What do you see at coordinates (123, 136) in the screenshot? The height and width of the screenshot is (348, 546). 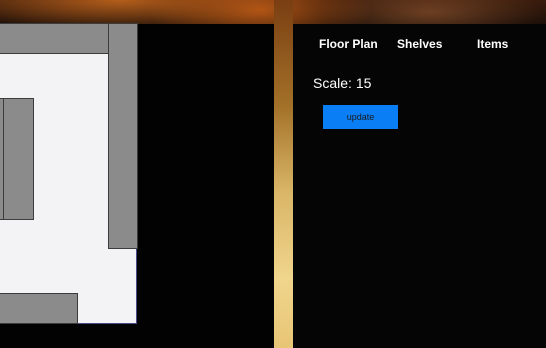 I see `wall-right` at bounding box center [123, 136].